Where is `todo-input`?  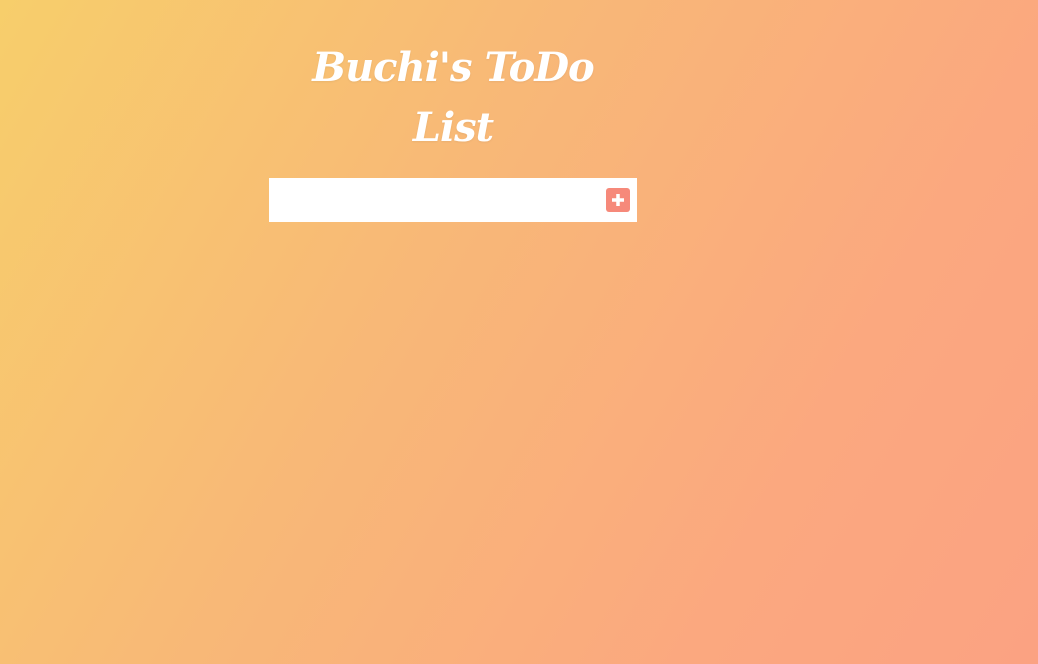
todo-input is located at coordinates (437, 200).